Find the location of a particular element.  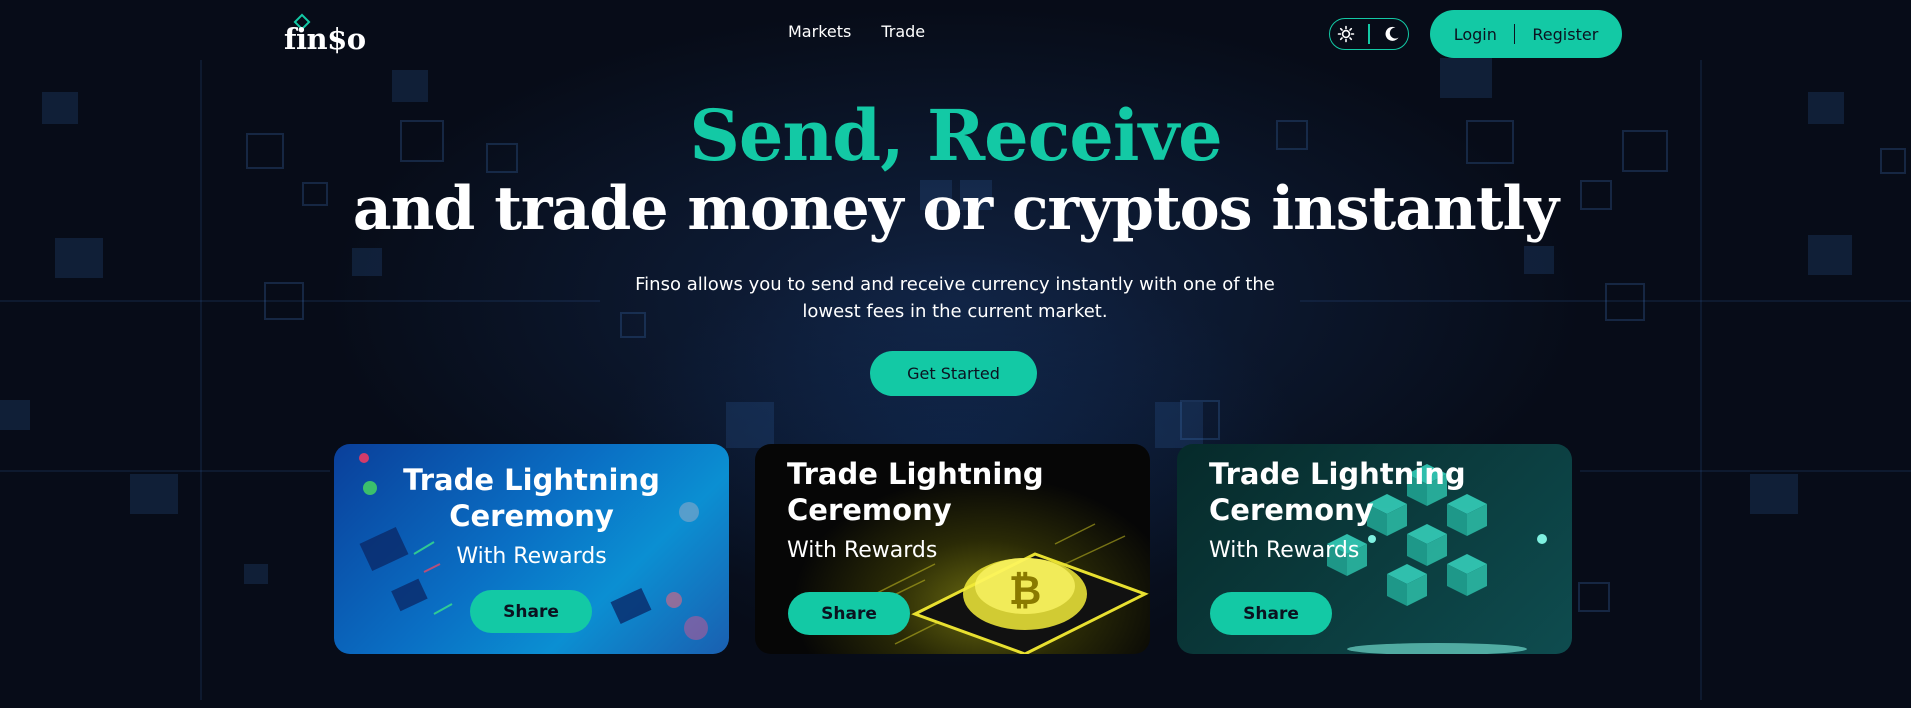

main-nav: Markets Trade is located at coordinates (856, 31).